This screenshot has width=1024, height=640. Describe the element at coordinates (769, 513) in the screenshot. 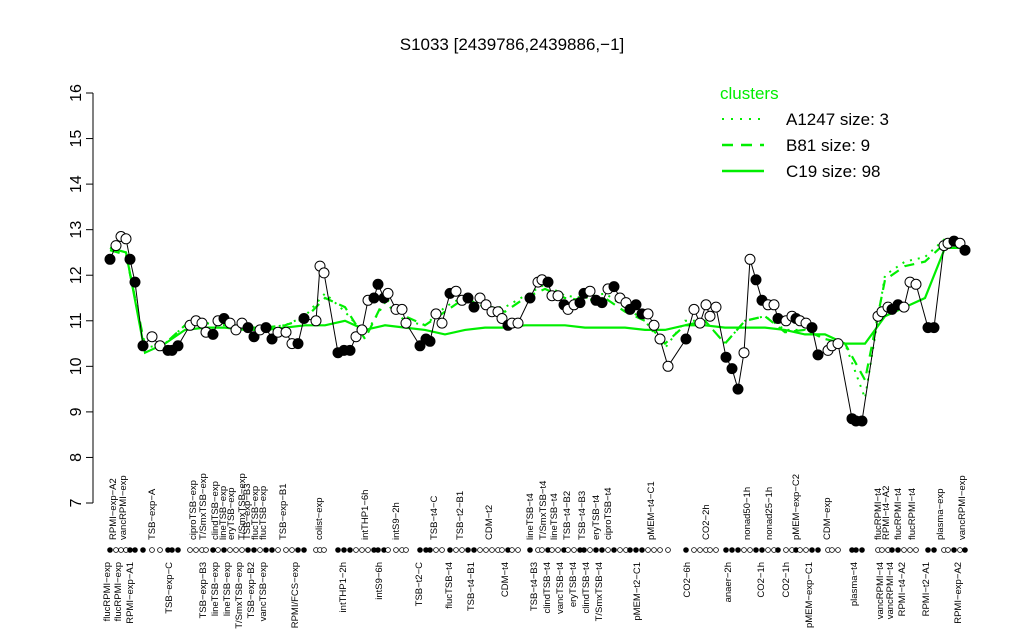

I see `x-label-upper: nonad25−1h` at that location.